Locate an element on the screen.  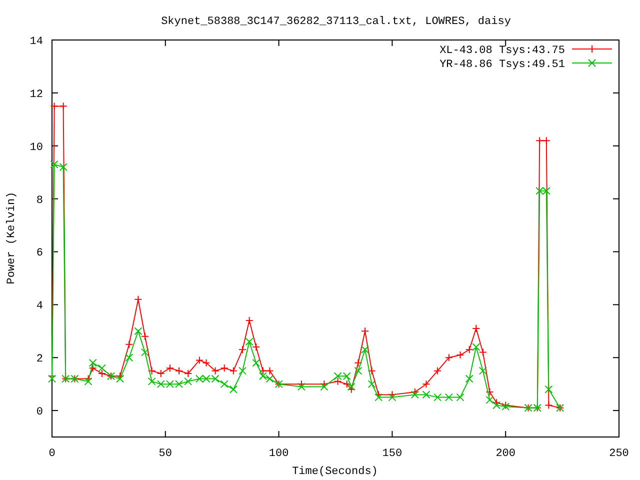
y-tick-label: 10 is located at coordinates (36, 148).